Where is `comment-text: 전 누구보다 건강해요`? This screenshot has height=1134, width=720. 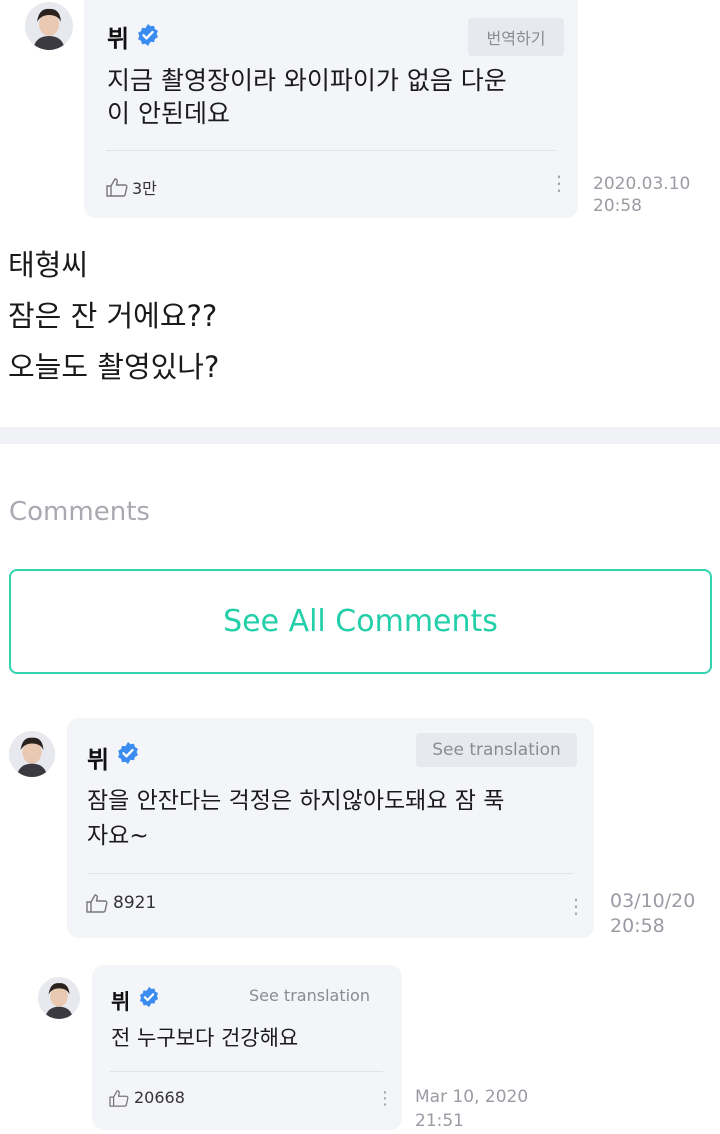
comment-text: 전 누구보다 건강해요 is located at coordinates (205, 1038).